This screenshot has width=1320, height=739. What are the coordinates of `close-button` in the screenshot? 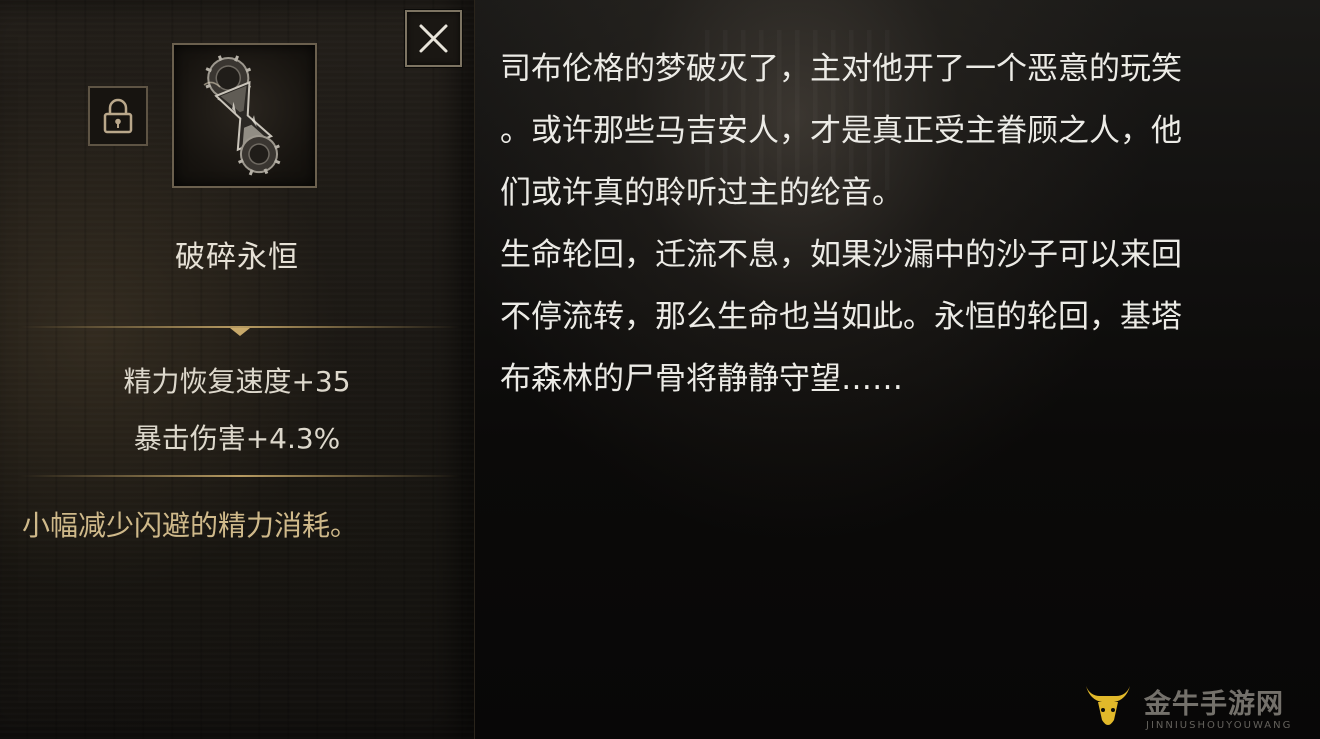 It's located at (433, 38).